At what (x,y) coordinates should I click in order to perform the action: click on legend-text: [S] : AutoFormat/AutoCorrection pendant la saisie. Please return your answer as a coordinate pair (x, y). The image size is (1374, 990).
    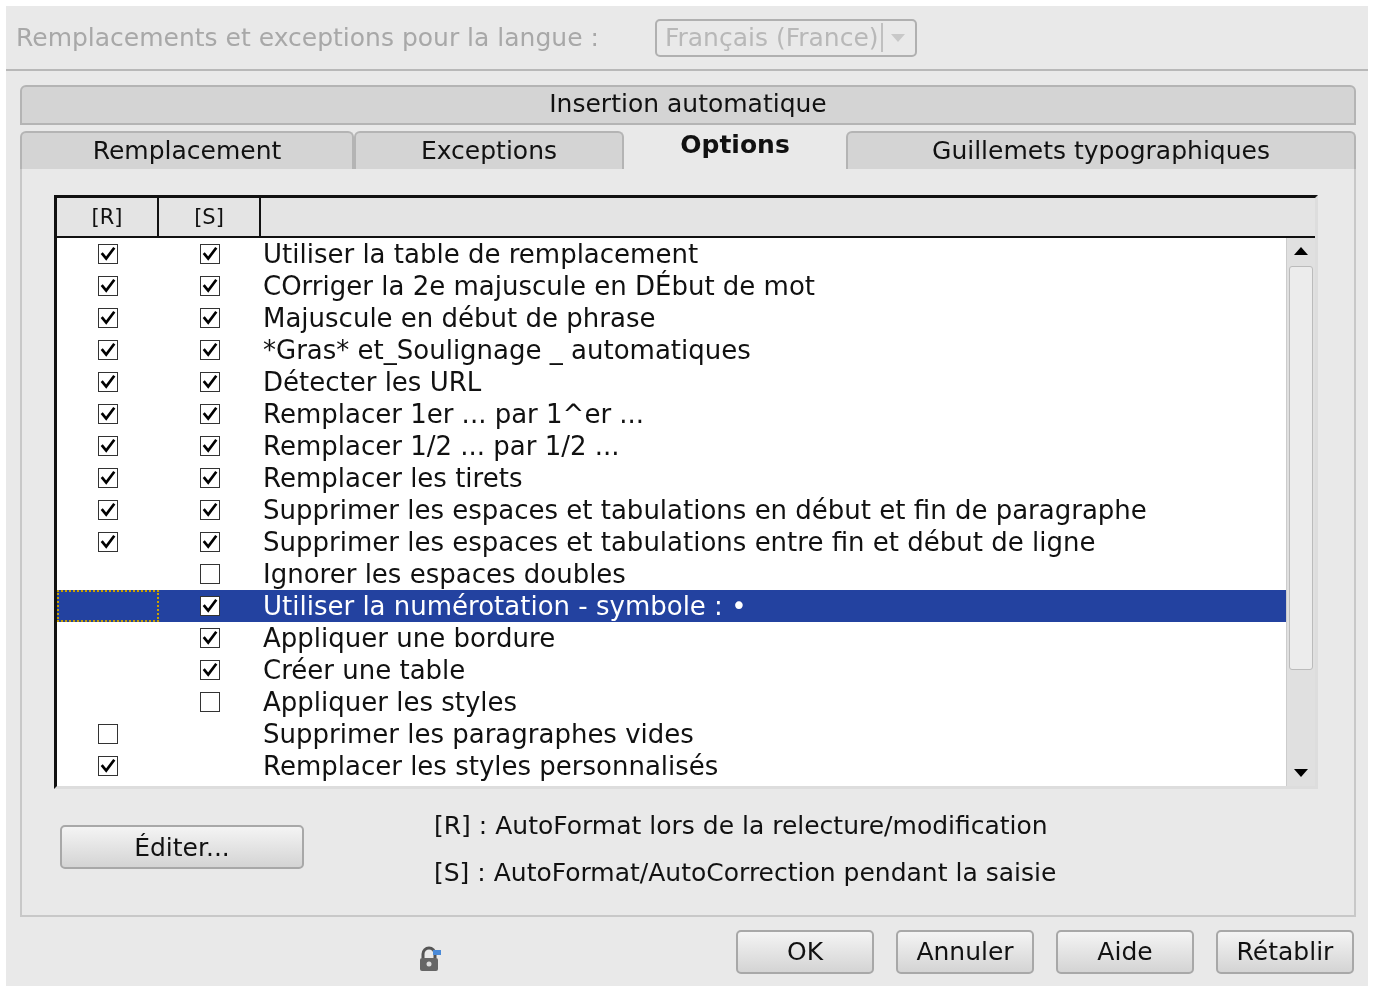
    Looking at the image, I should click on (745, 873).